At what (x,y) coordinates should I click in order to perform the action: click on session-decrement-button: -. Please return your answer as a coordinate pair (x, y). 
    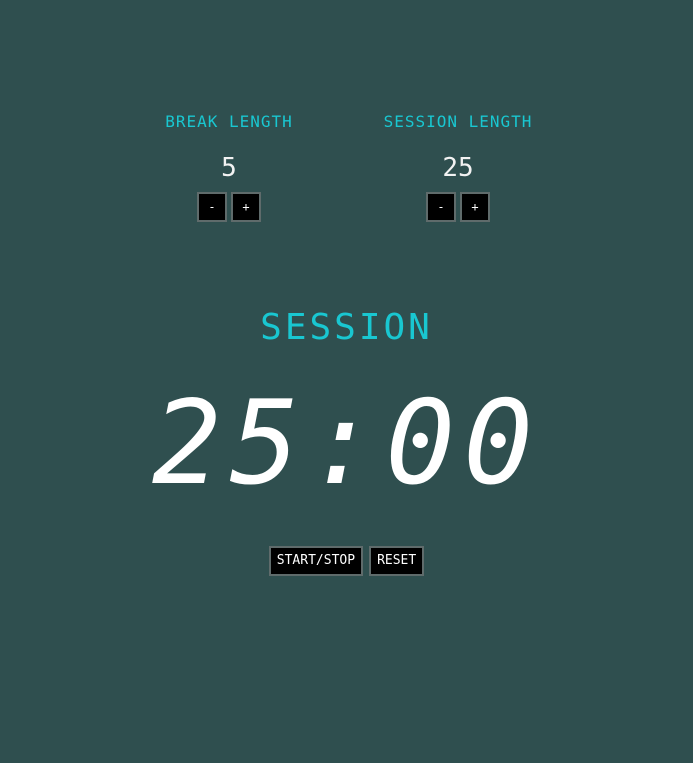
    Looking at the image, I should click on (441, 207).